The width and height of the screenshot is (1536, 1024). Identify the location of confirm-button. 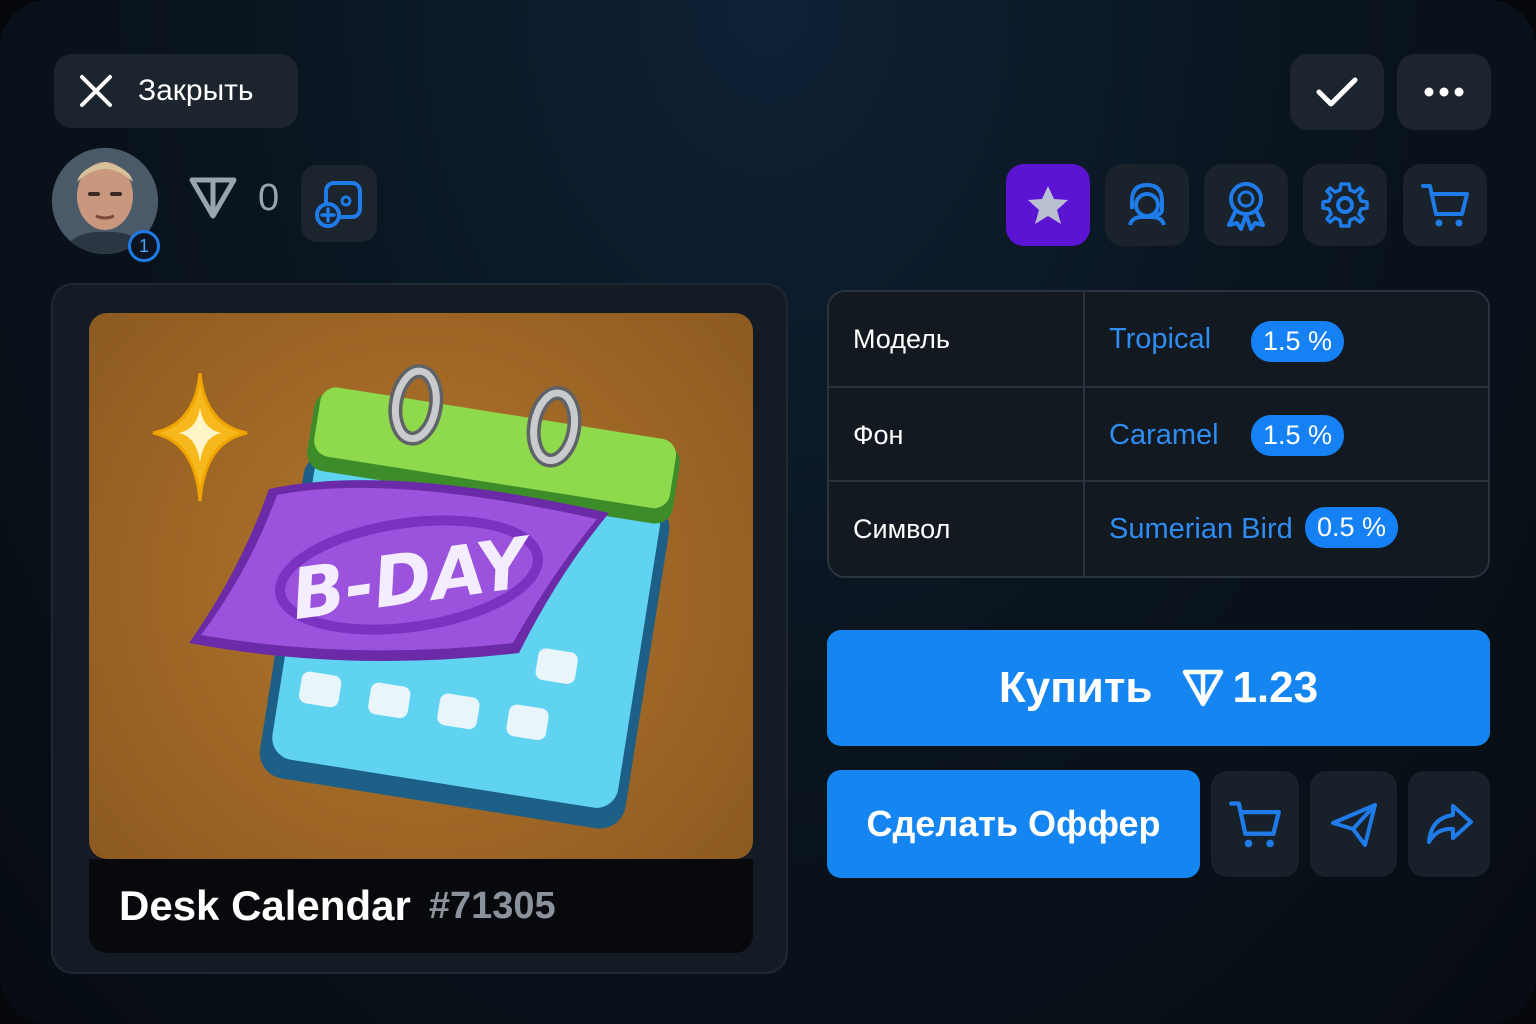
(1337, 92).